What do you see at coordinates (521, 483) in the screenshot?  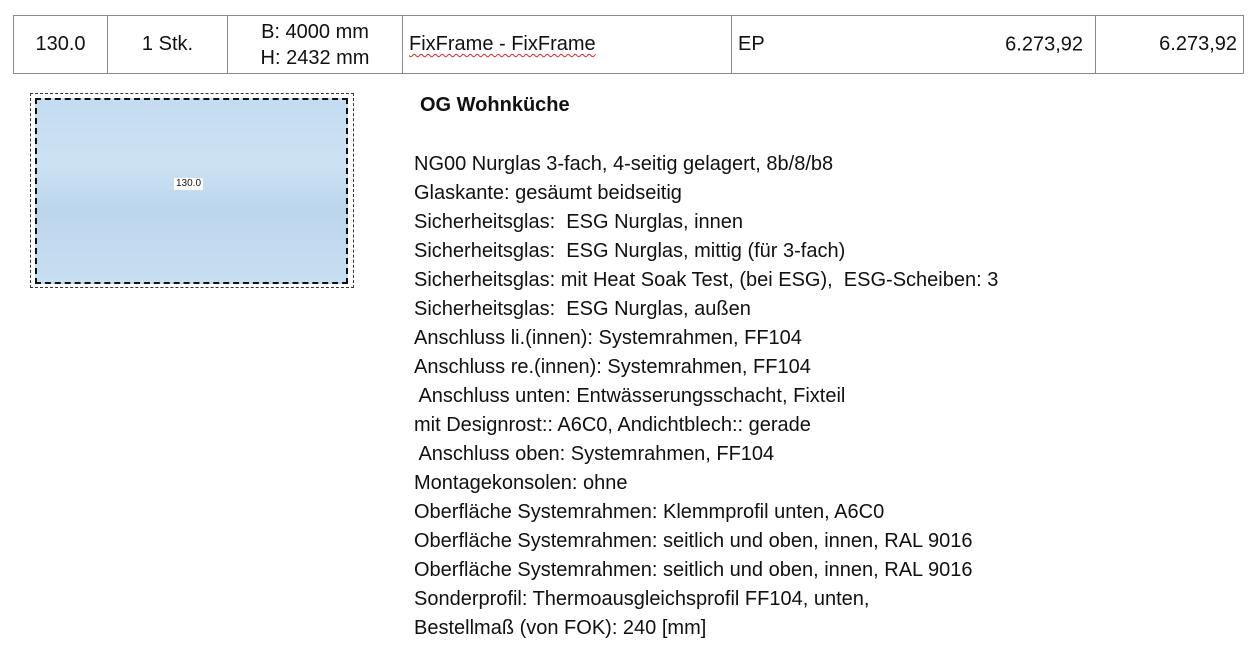 I see `spec-line: Montagekonsolen: ohne` at bounding box center [521, 483].